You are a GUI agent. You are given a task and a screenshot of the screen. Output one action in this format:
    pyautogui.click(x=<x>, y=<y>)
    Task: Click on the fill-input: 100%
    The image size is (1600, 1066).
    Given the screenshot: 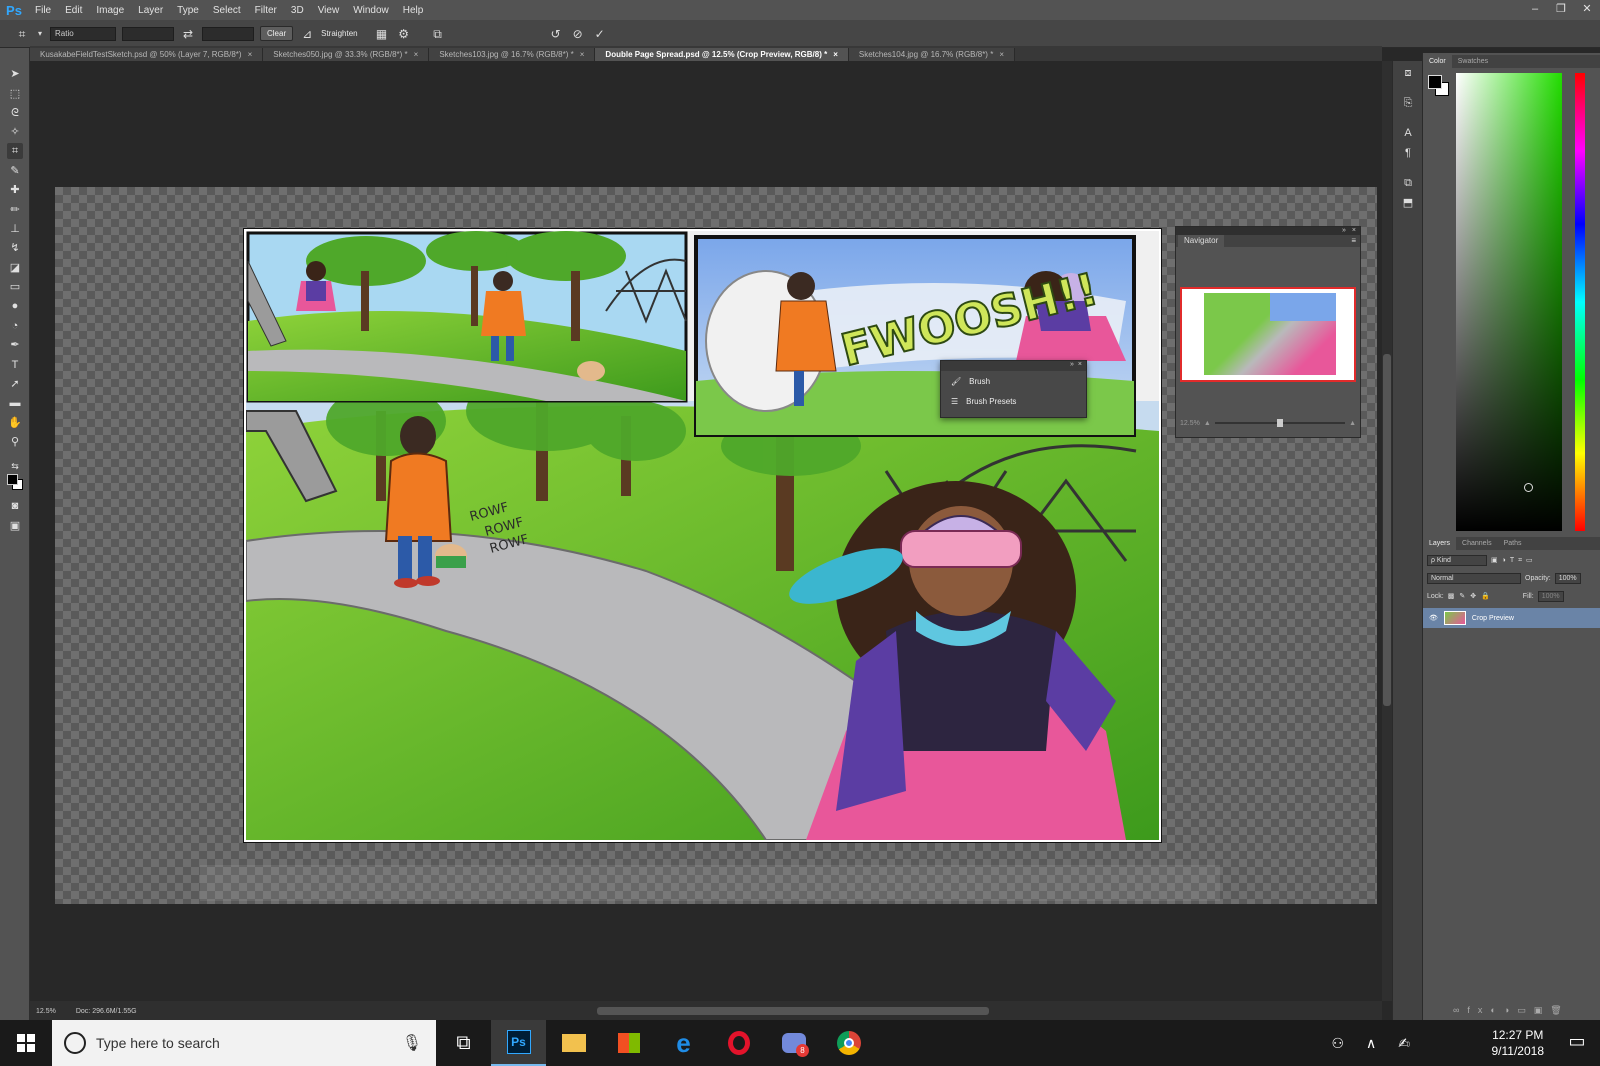 What is the action you would take?
    pyautogui.click(x=1550, y=596)
    